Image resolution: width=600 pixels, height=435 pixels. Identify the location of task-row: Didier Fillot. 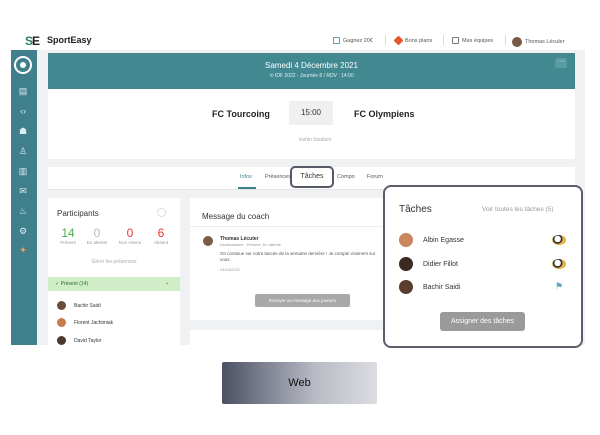
(428, 264).